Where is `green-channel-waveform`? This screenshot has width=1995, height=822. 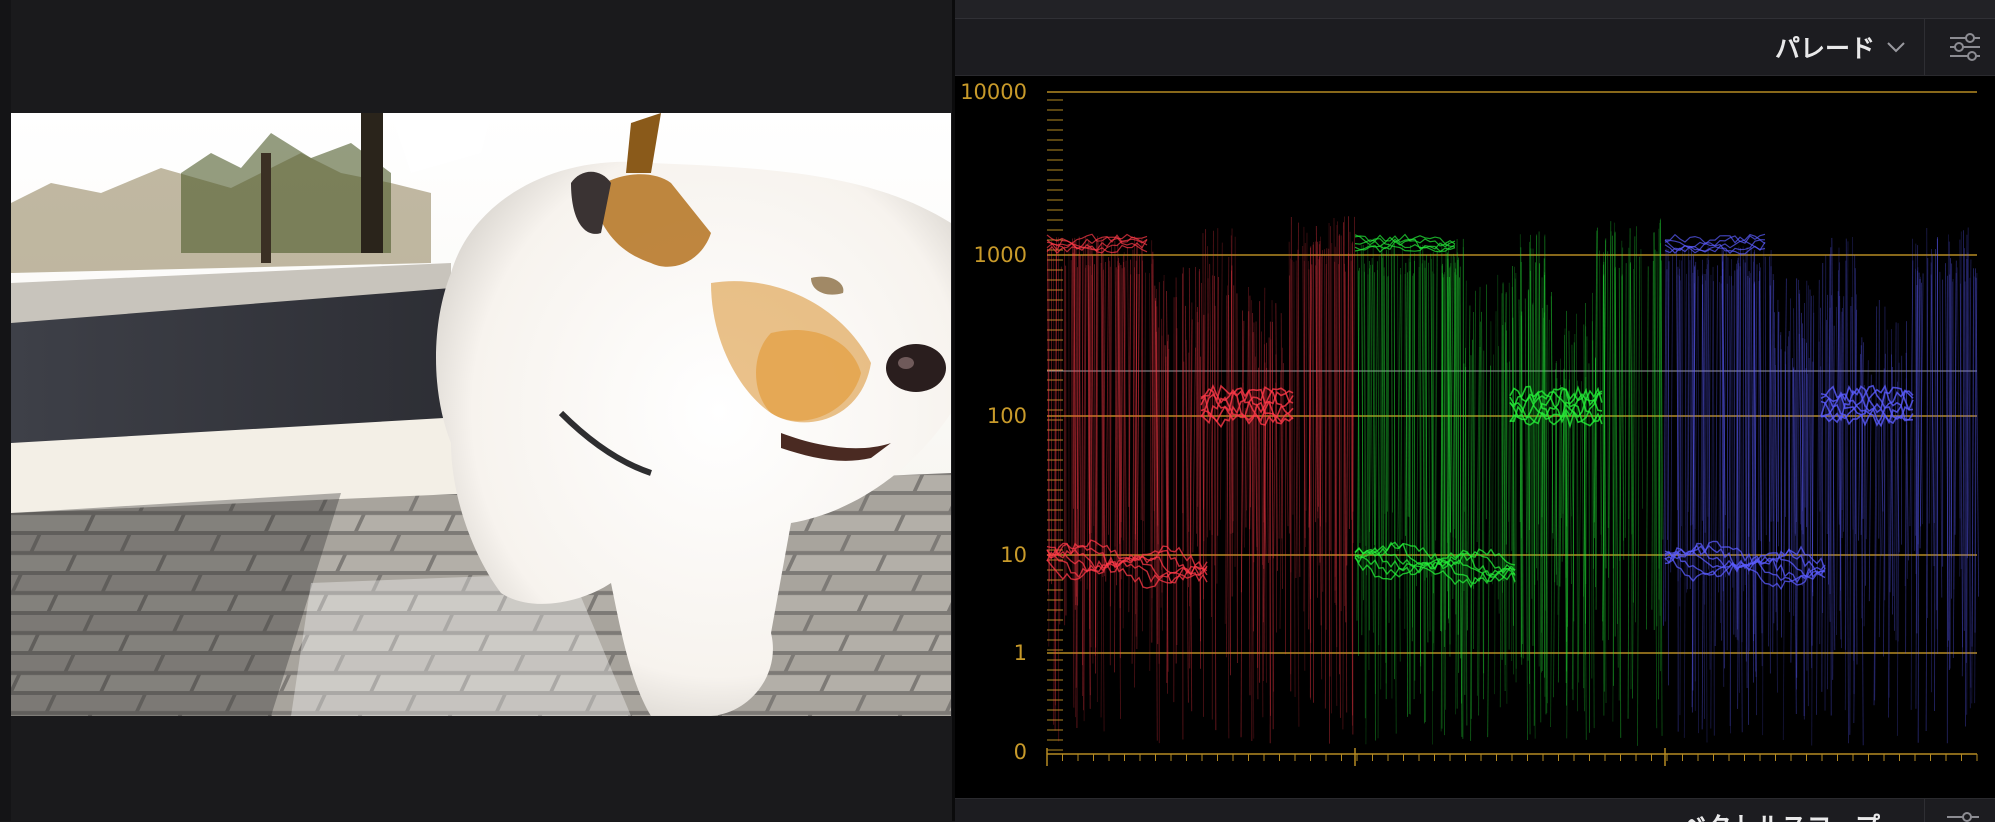 green-channel-waveform is located at coordinates (1509, 482).